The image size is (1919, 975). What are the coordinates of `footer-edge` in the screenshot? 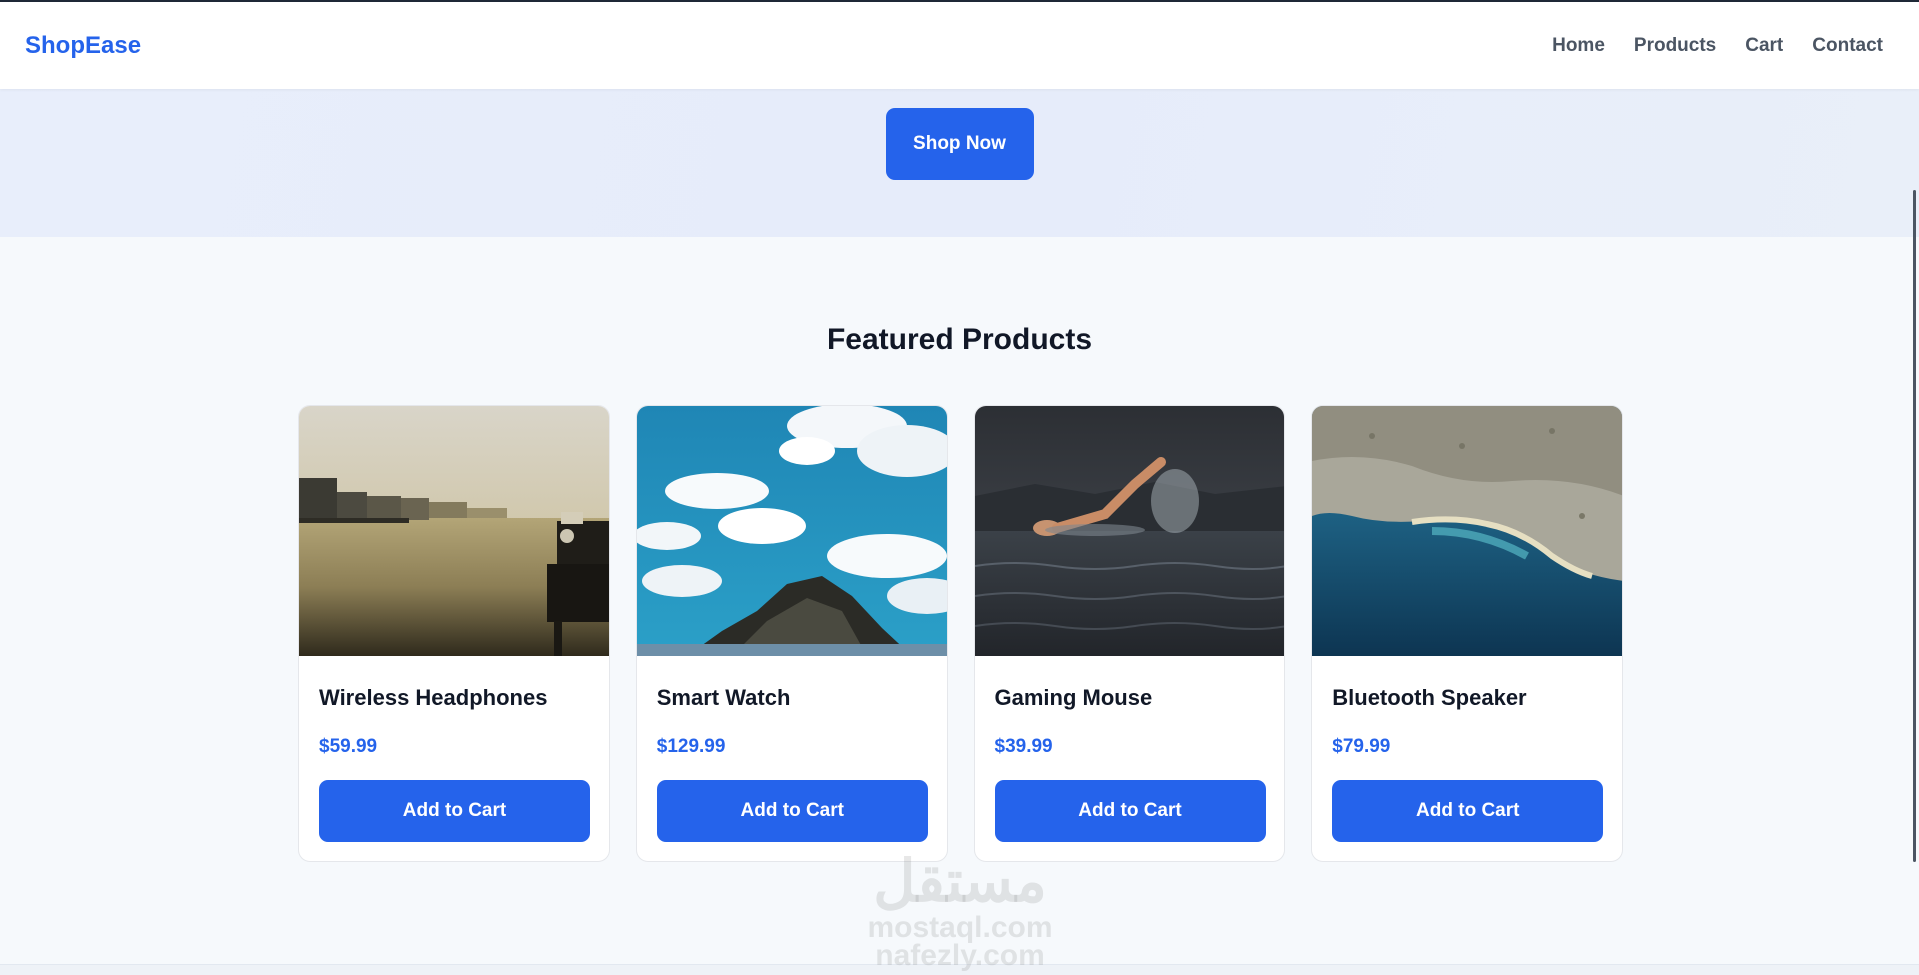 It's located at (959, 969).